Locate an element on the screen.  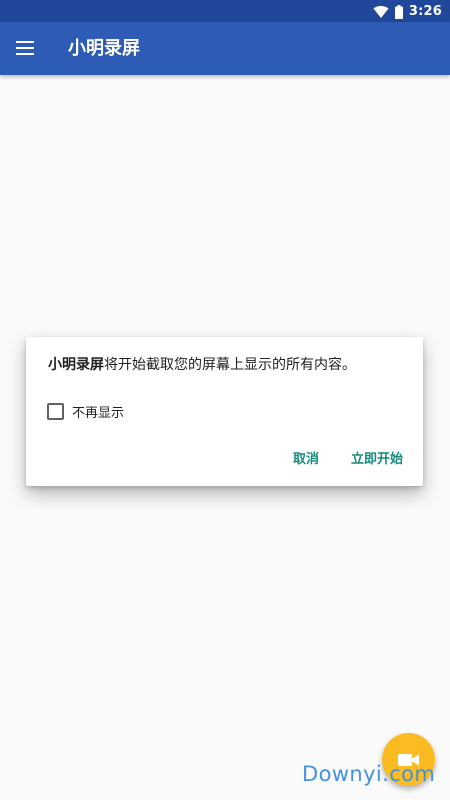
cancel-button: 取消 is located at coordinates (306, 457).